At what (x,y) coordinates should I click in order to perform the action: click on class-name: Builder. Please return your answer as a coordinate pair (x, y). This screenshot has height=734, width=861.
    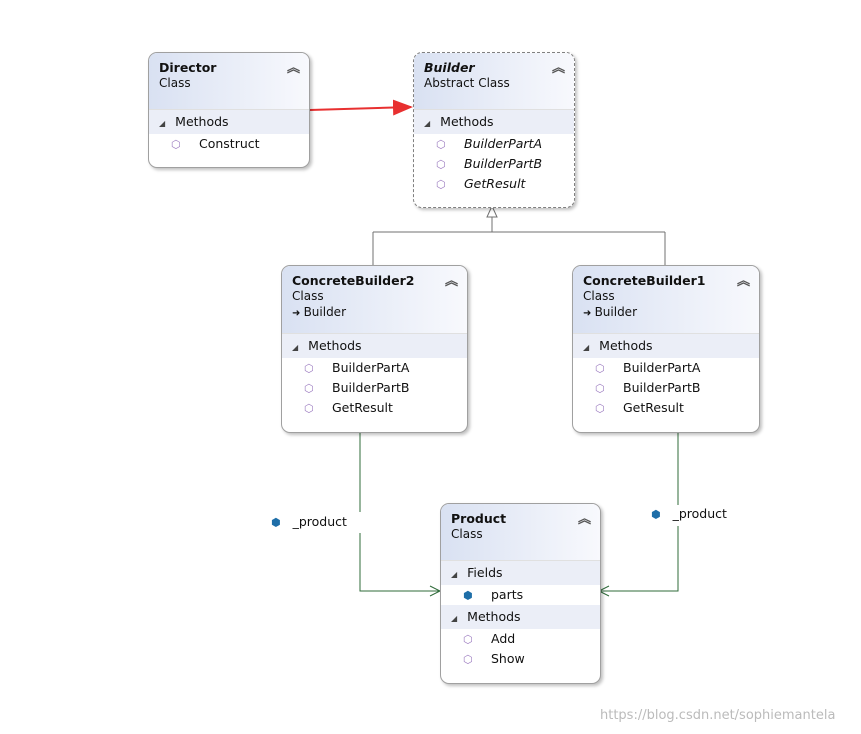
    Looking at the image, I should click on (449, 67).